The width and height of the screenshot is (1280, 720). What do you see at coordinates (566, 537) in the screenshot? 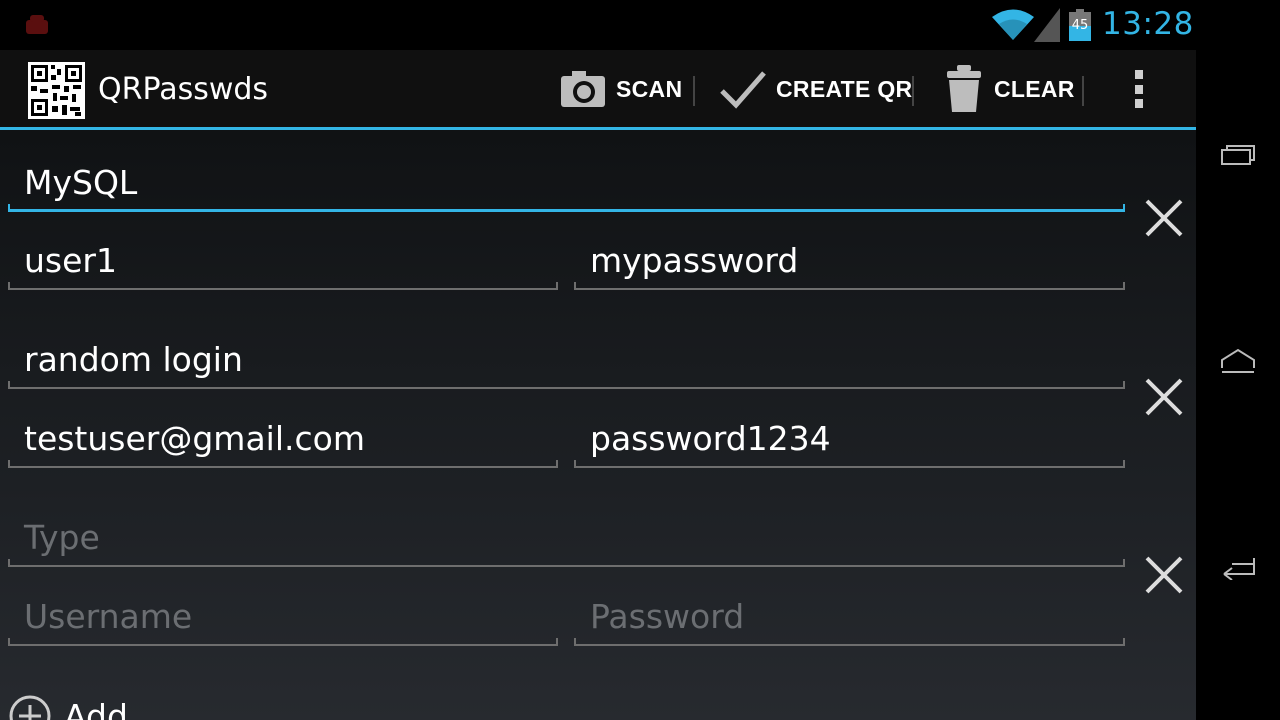
I see `type-field: Type` at bounding box center [566, 537].